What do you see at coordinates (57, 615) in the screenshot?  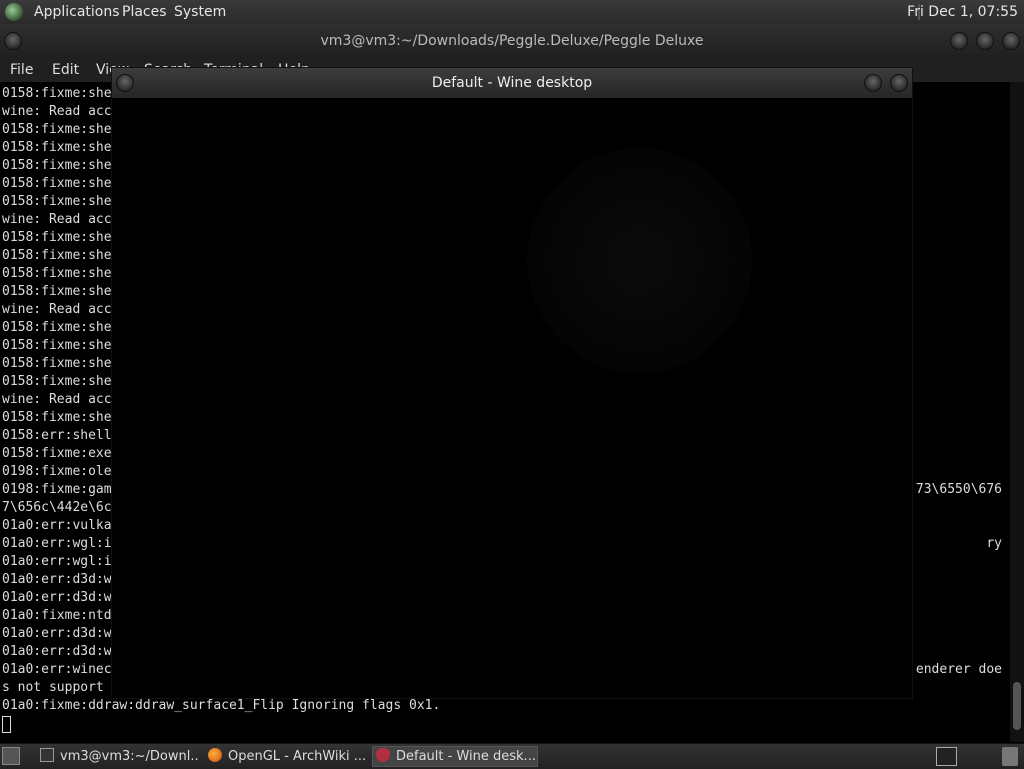 I see `terminal-line: 01a0:fixme:ntd` at bounding box center [57, 615].